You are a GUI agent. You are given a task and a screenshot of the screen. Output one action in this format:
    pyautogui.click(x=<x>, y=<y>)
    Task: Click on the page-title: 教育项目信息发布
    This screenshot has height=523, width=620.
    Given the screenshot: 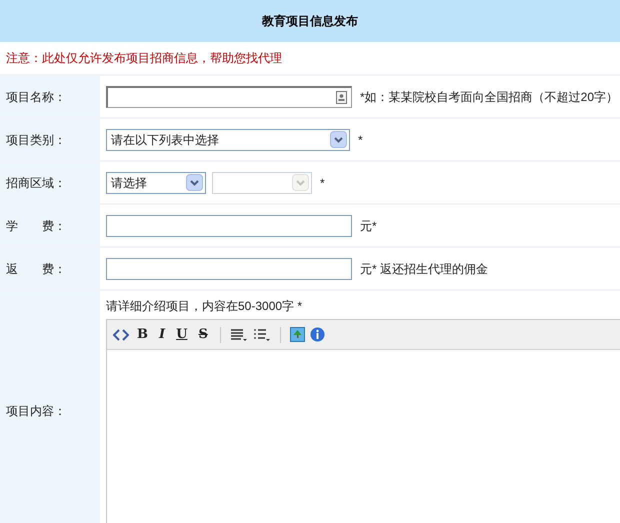 What is the action you would take?
    pyautogui.click(x=310, y=21)
    